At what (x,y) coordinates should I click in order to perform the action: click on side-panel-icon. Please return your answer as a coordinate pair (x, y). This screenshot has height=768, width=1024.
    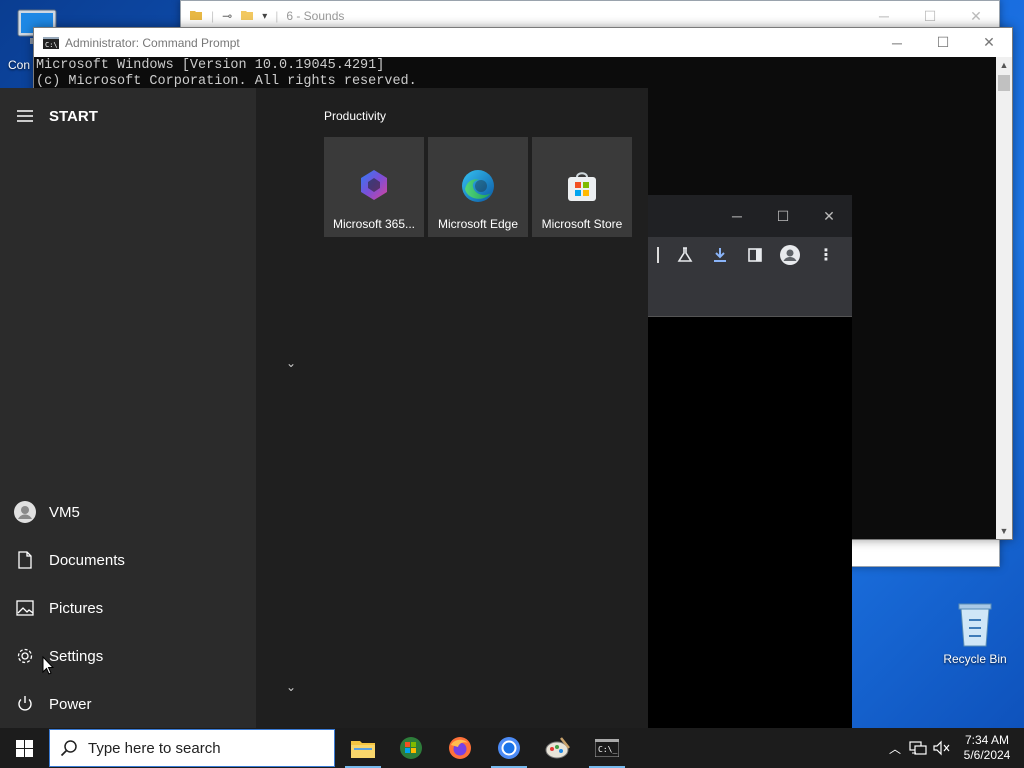
    Looking at the image, I should click on (755, 255).